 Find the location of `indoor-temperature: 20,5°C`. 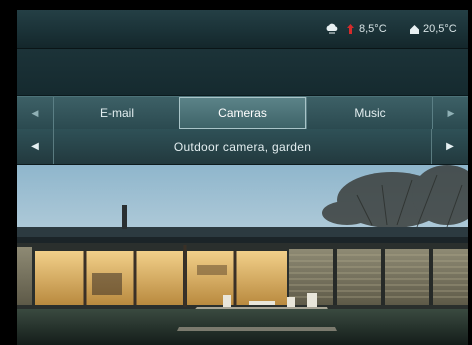

indoor-temperature: 20,5°C is located at coordinates (440, 29).